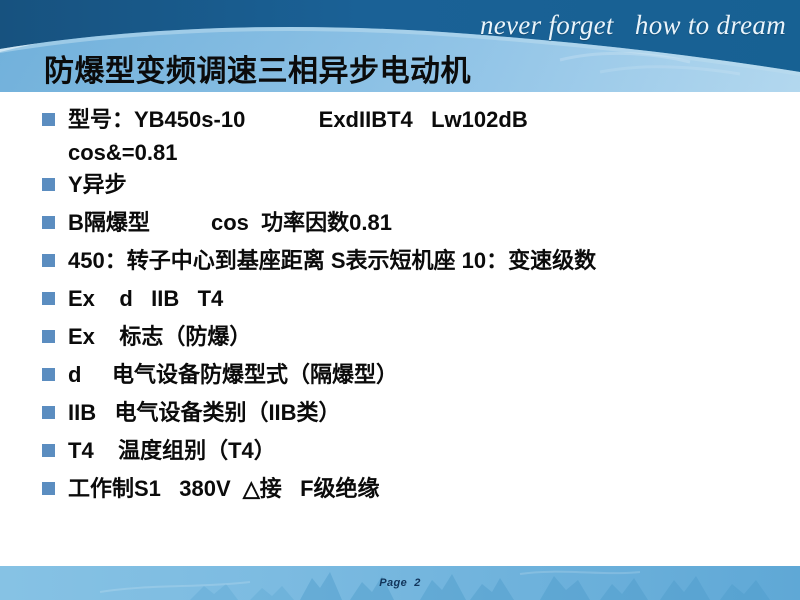 Image resolution: width=800 pixels, height=600 pixels. What do you see at coordinates (172, 451) in the screenshot?
I see `list-item-label: T4 温度组别（T4）` at bounding box center [172, 451].